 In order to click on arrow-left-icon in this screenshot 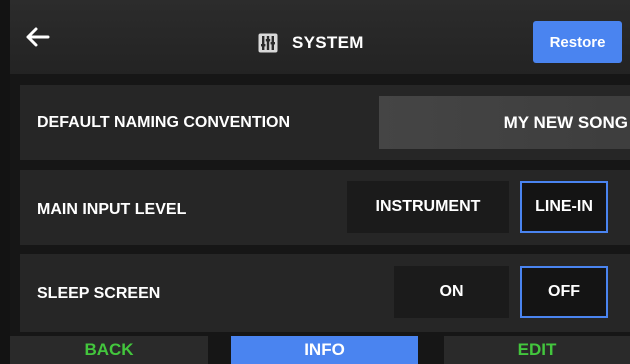, I will do `click(38, 37)`.